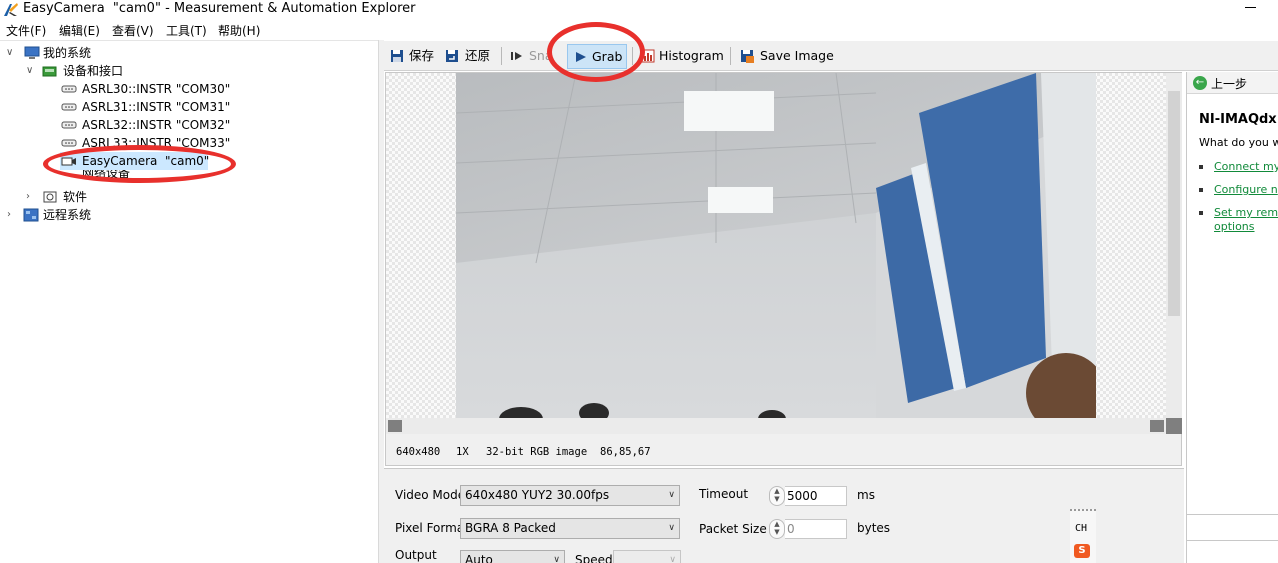 This screenshot has width=1278, height=563. Describe the element at coordinates (1251, 7) in the screenshot. I see `minimize-button` at that location.